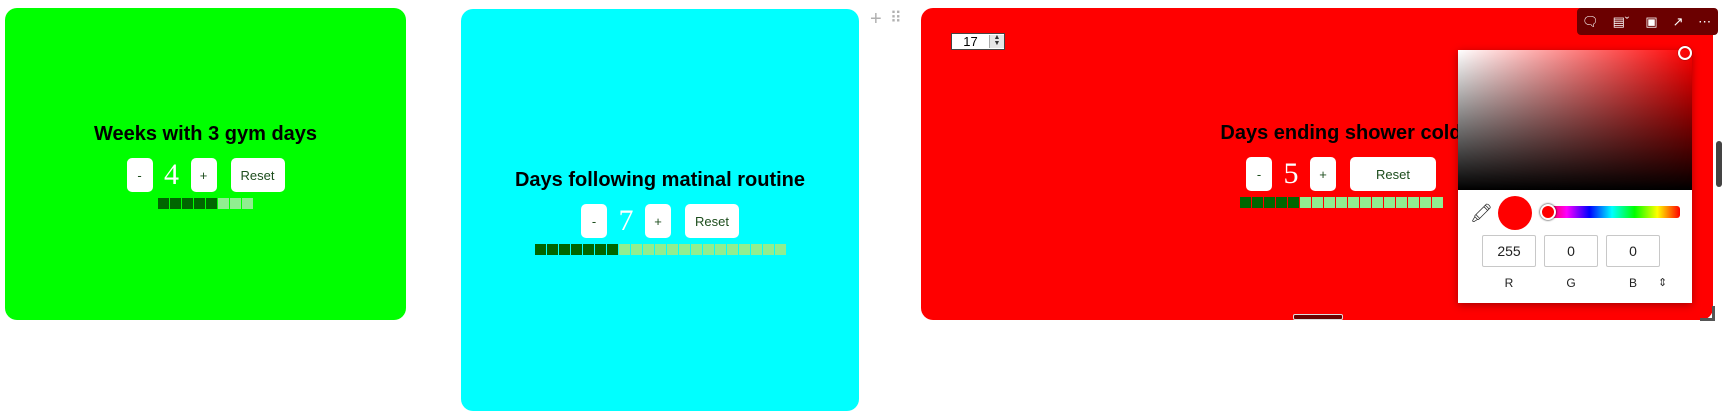 The image size is (1725, 420). Describe the element at coordinates (1291, 173) in the screenshot. I see `counter-value: 5` at that location.